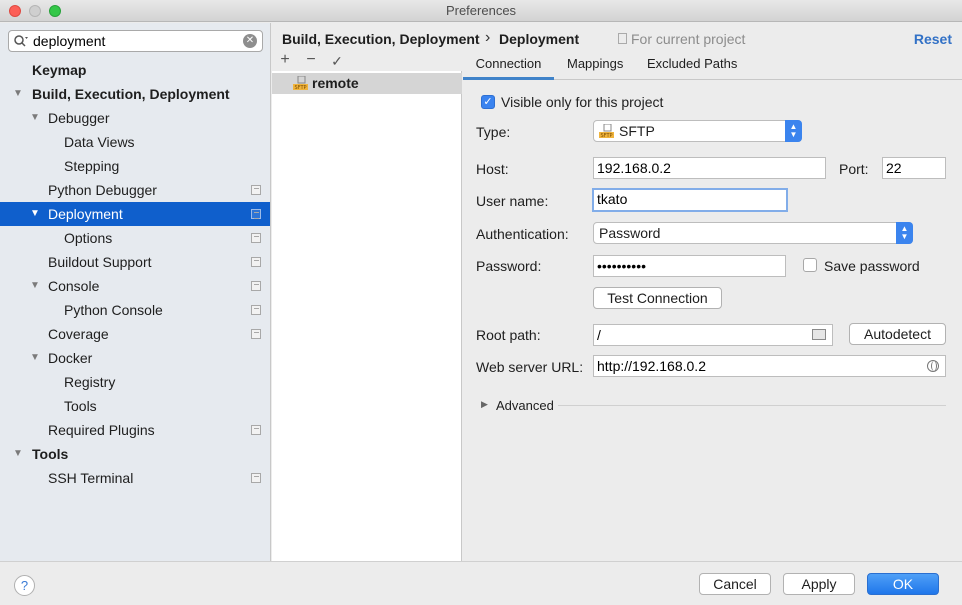 The image size is (962, 605). I want to click on server-list-toolbar: + − ✓, so click(367, 61).